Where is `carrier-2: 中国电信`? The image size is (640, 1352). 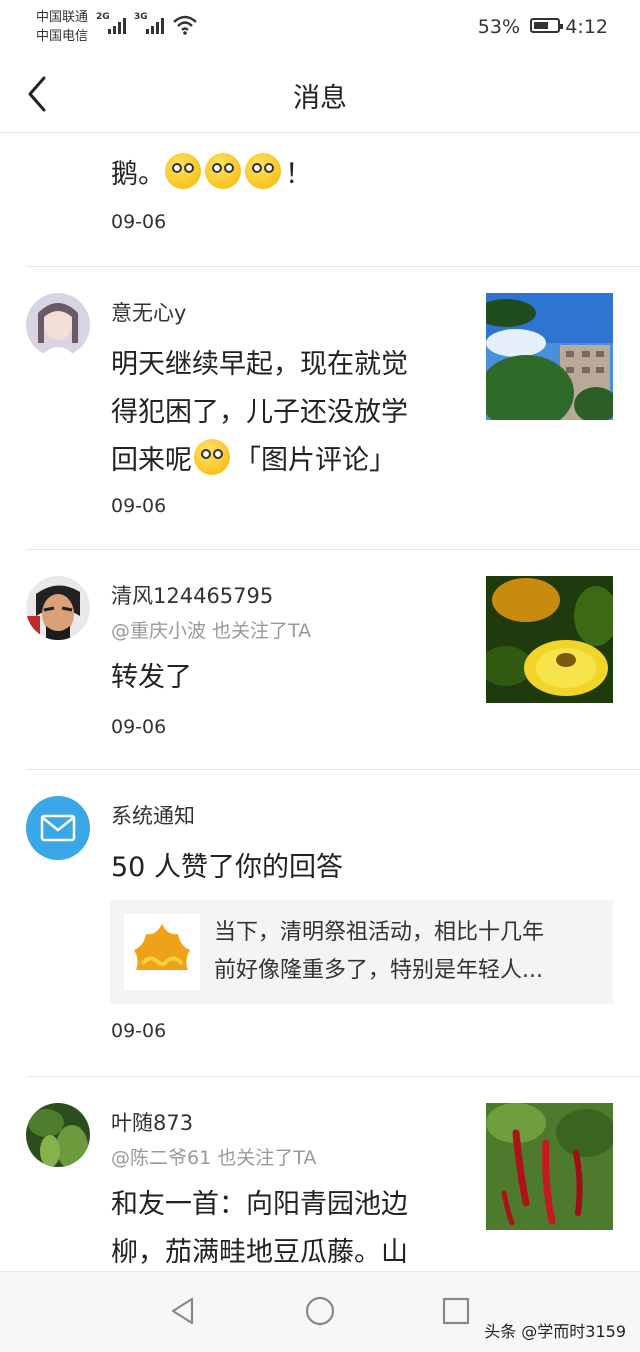 carrier-2: 中国电信 is located at coordinates (62, 36).